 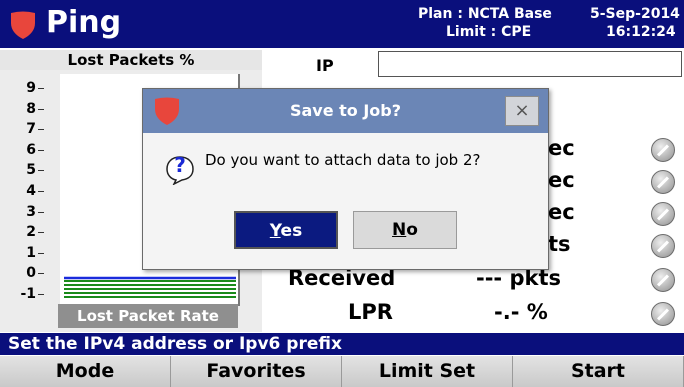 What do you see at coordinates (325, 65) in the screenshot?
I see `ip-label: IP` at bounding box center [325, 65].